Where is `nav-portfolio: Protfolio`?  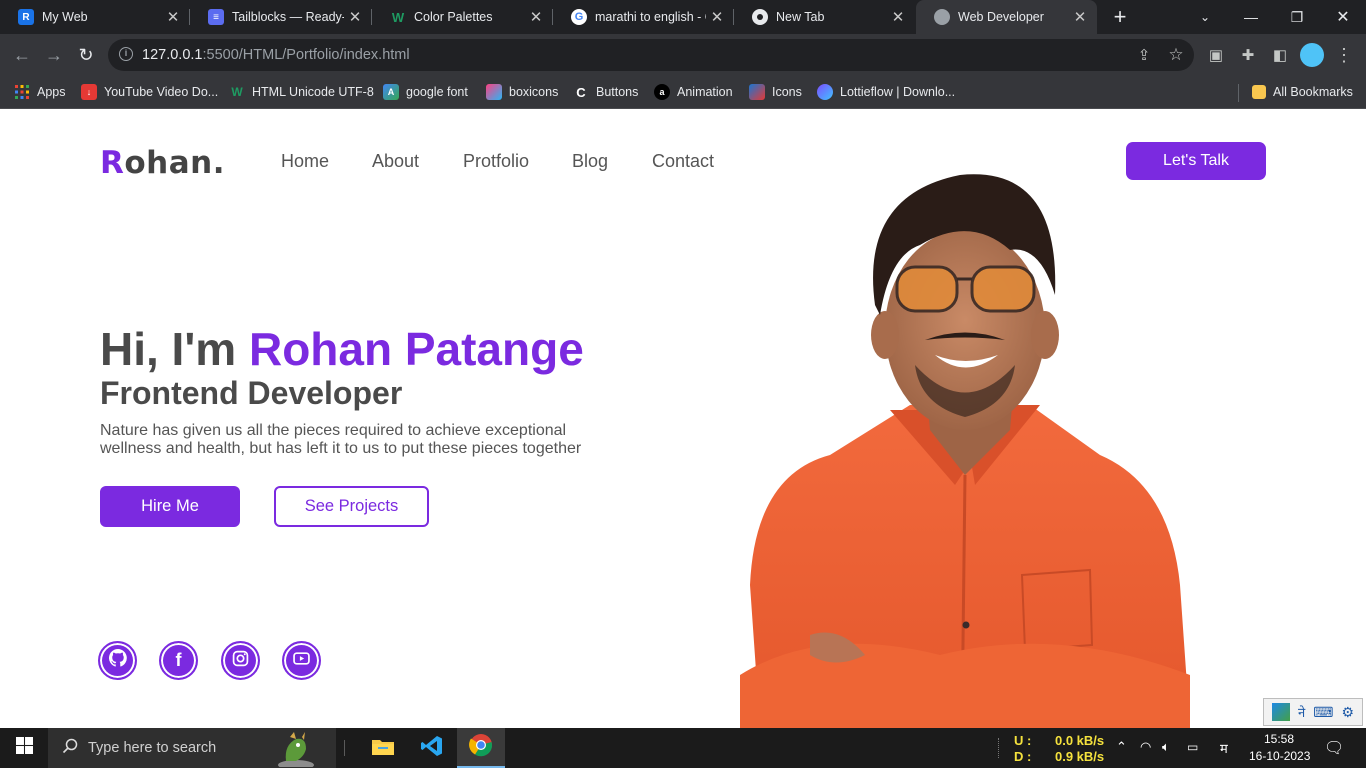 nav-portfolio: Protfolio is located at coordinates (496, 161).